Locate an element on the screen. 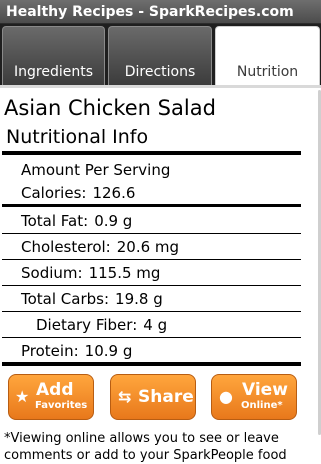 The image size is (321, 464). calories-value: 126.6 is located at coordinates (114, 193).